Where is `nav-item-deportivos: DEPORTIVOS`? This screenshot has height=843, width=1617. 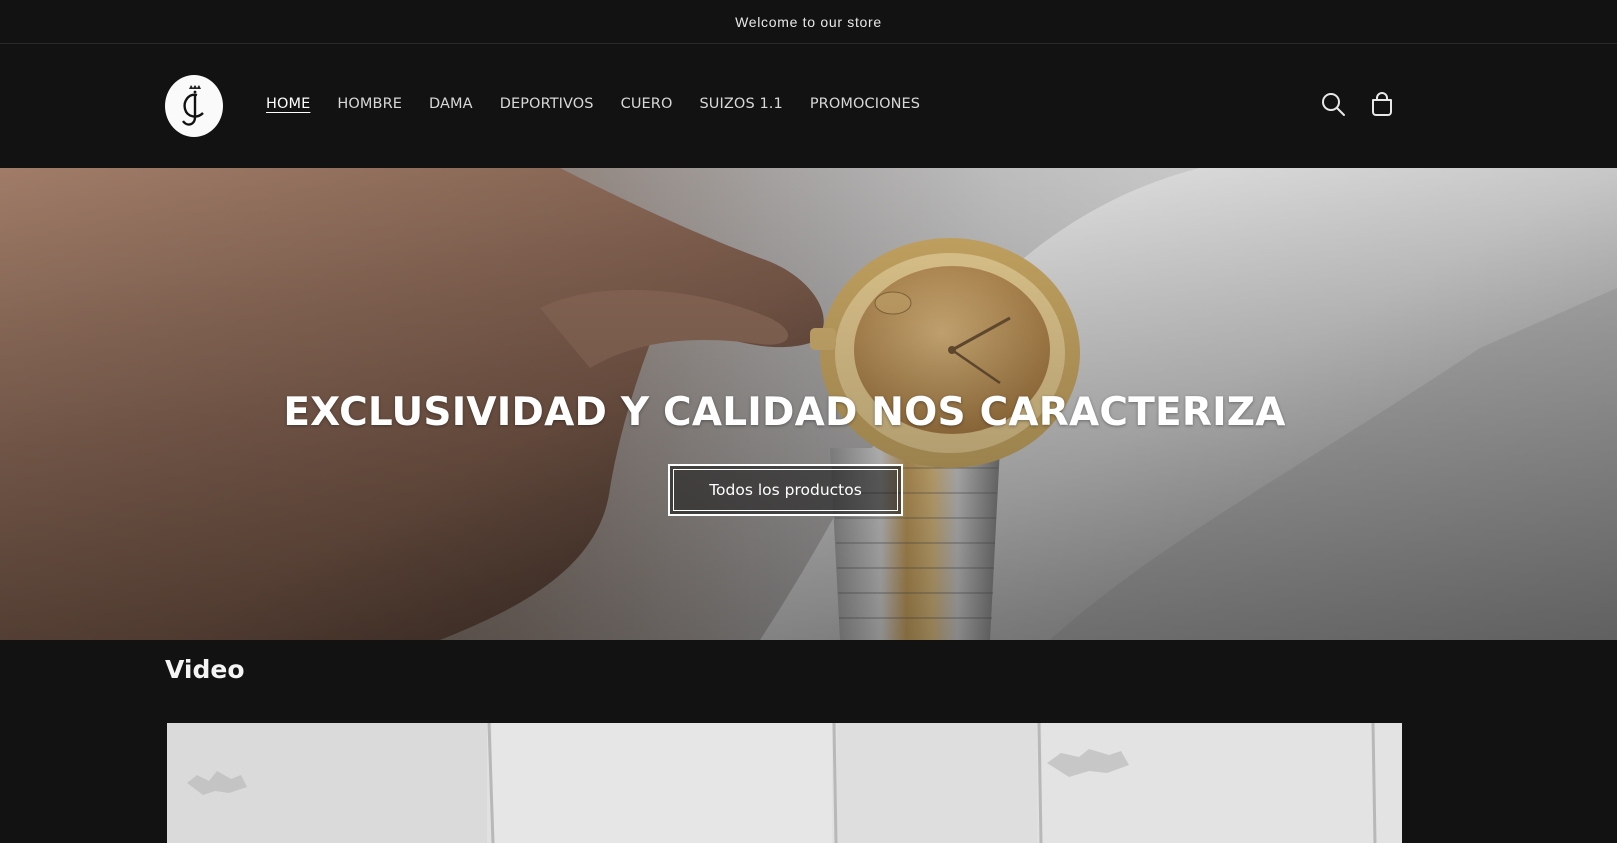
nav-item-deportivos: DEPORTIVOS is located at coordinates (547, 104).